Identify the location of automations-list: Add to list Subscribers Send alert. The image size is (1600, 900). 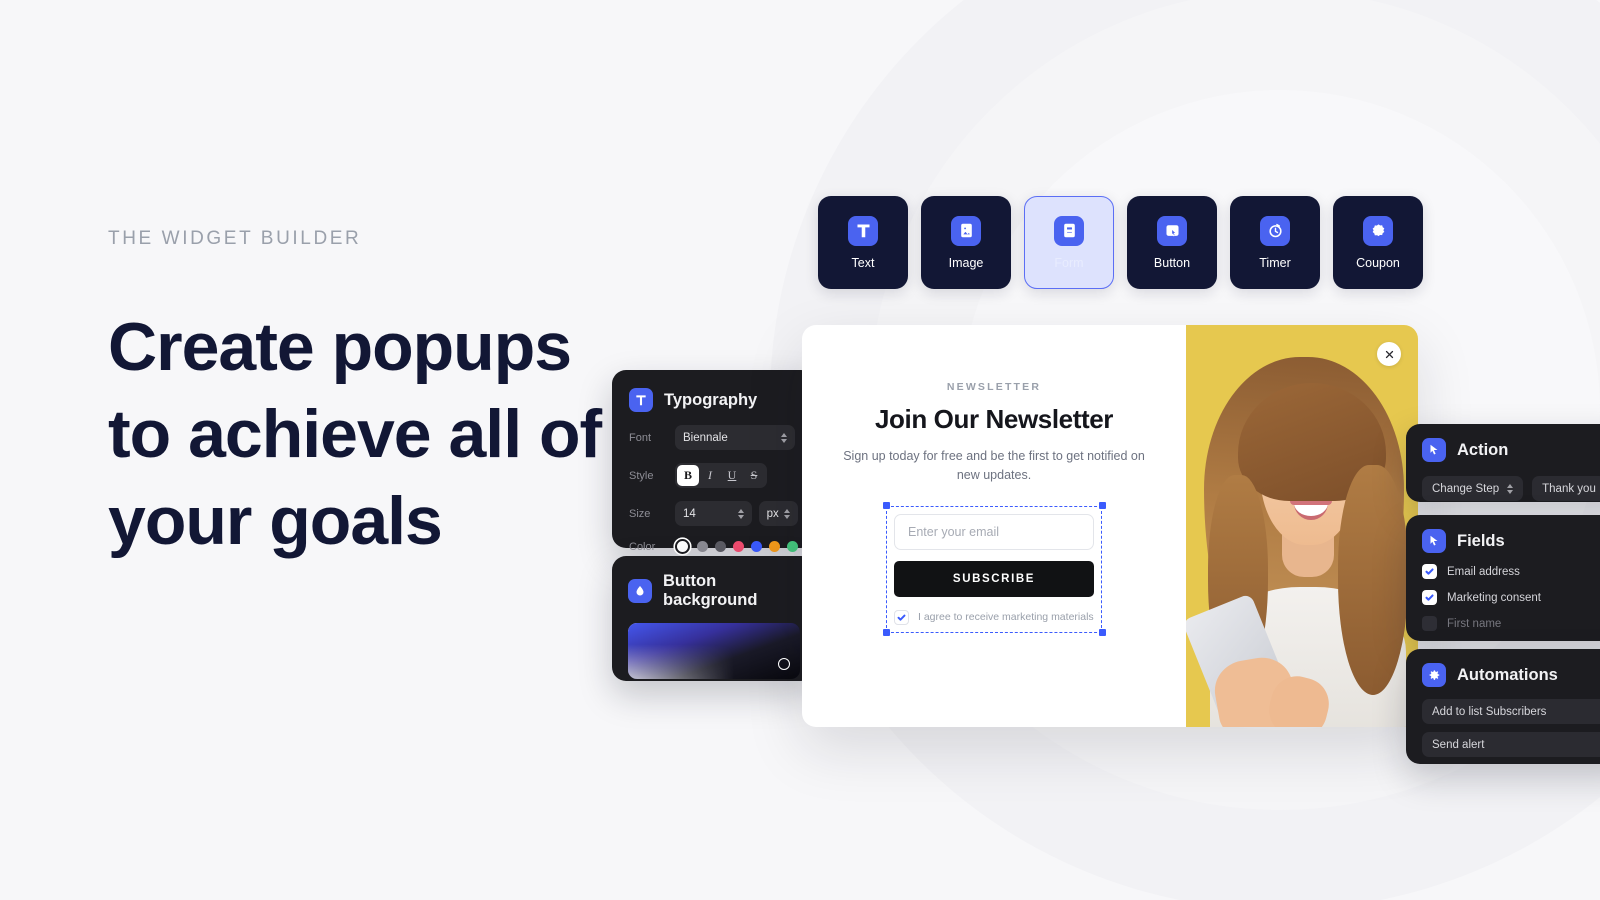
(1511, 728).